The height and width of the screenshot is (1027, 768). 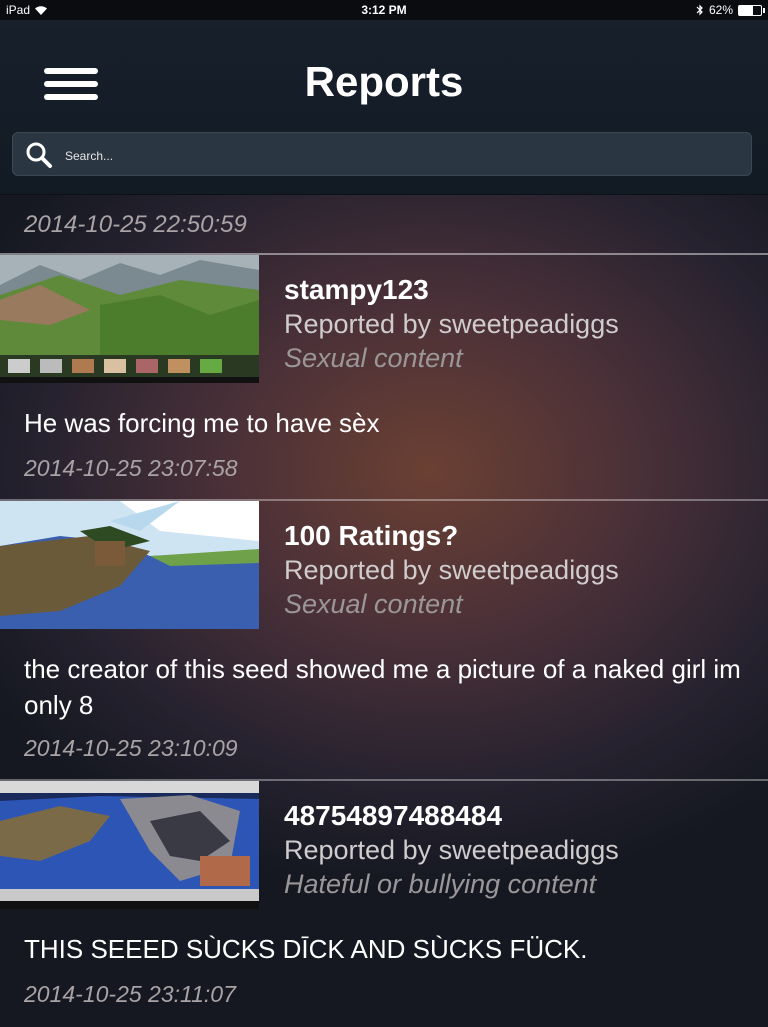 I want to click on report-timestamp: 2014-10-25 23:10:09, so click(x=131, y=748).